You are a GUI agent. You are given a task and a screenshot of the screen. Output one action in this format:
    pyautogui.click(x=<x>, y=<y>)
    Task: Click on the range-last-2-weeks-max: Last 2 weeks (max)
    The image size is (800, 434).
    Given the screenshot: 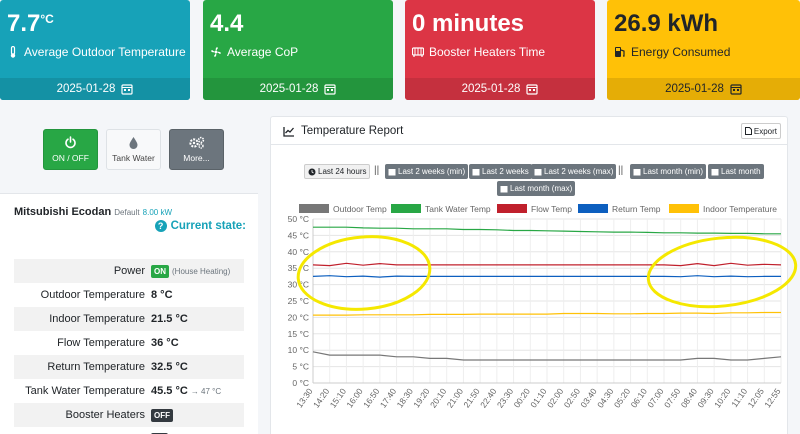 What is the action you would take?
    pyautogui.click(x=574, y=171)
    